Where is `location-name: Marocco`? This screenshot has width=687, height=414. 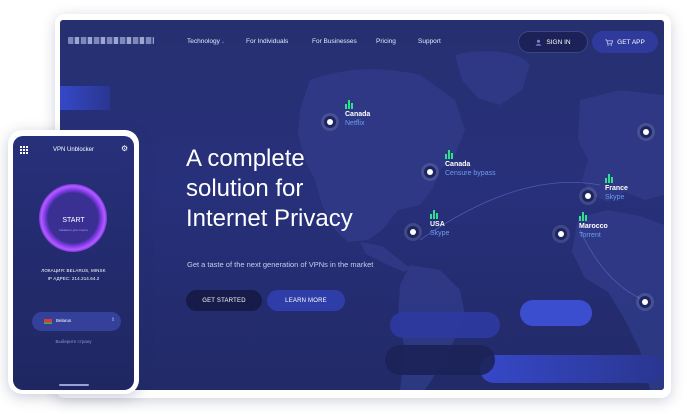 location-name: Marocco is located at coordinates (593, 226).